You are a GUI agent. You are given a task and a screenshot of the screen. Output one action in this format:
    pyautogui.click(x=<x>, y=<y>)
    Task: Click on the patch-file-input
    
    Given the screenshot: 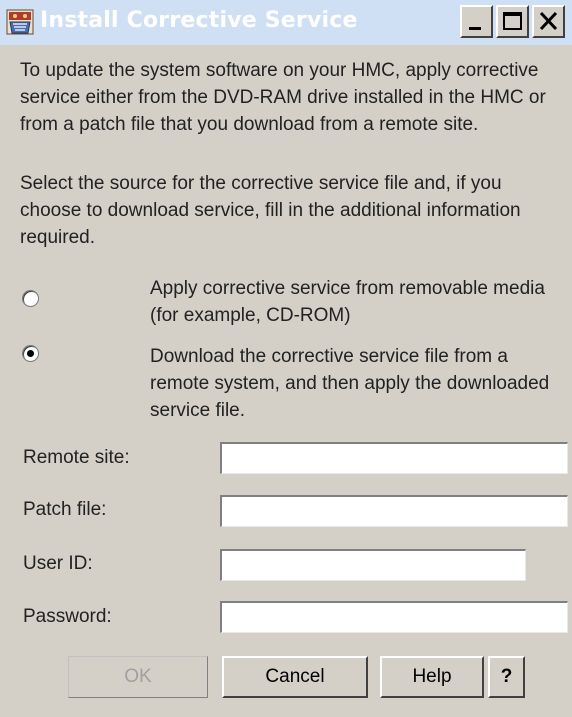 What is the action you would take?
    pyautogui.click(x=394, y=511)
    